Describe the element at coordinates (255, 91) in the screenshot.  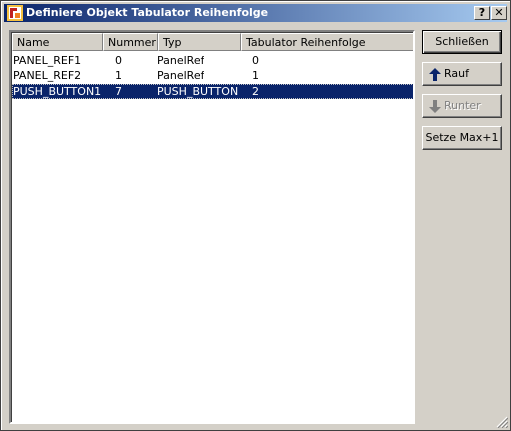
I see `cell-tab-order: 2` at that location.